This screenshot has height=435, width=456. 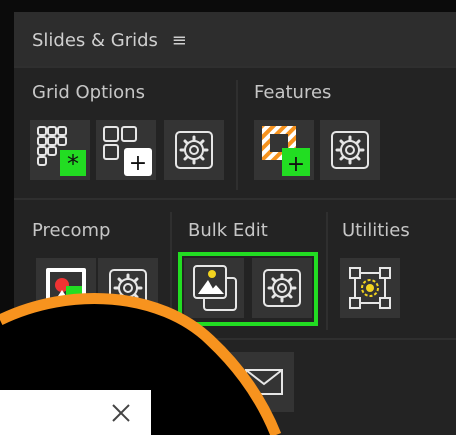 I want to click on divider-utilities, so click(x=327, y=271).